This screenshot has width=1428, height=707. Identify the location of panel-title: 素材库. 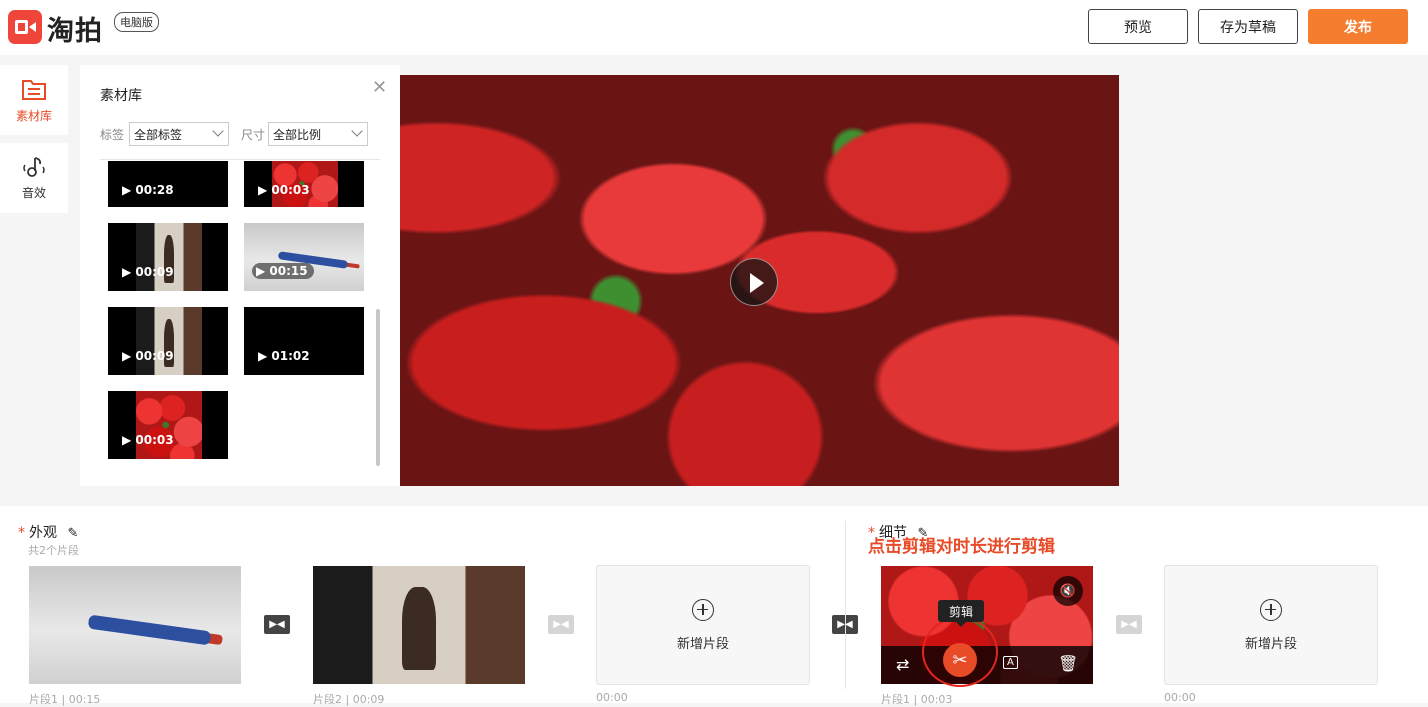
(121, 96).